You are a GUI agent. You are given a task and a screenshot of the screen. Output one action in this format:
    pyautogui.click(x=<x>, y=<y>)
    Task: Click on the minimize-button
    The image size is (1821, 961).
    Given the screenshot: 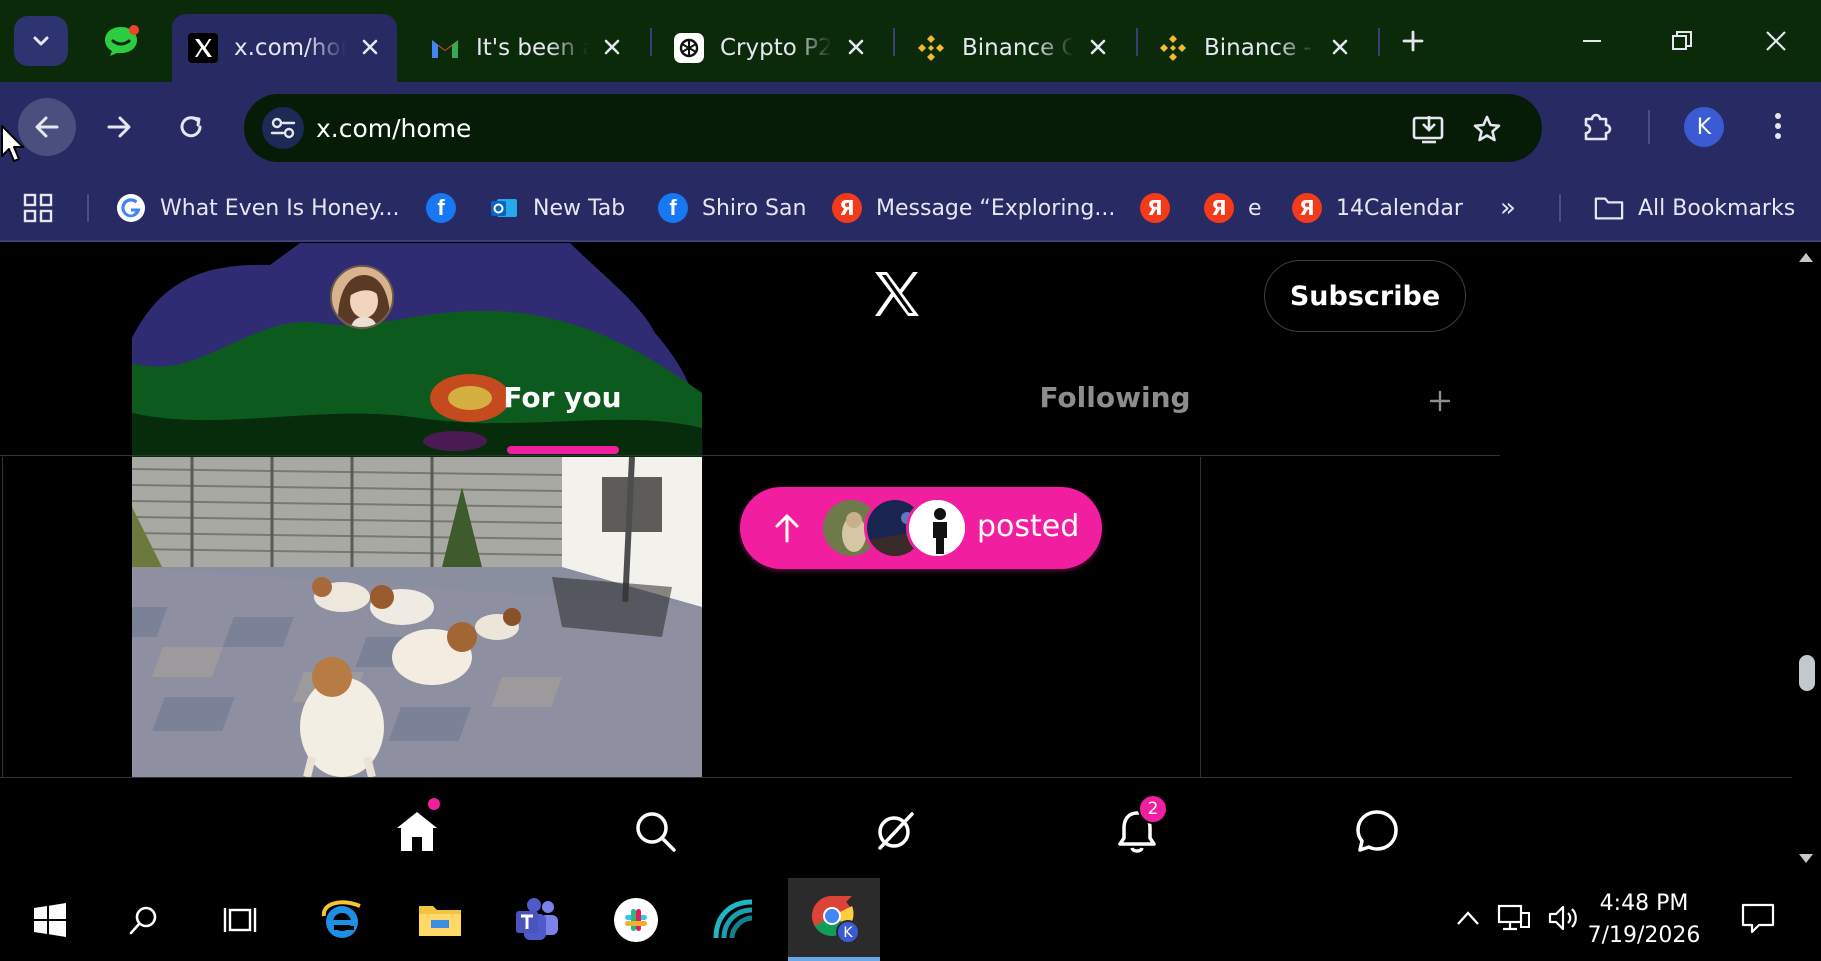 What is the action you would take?
    pyautogui.click(x=1592, y=41)
    